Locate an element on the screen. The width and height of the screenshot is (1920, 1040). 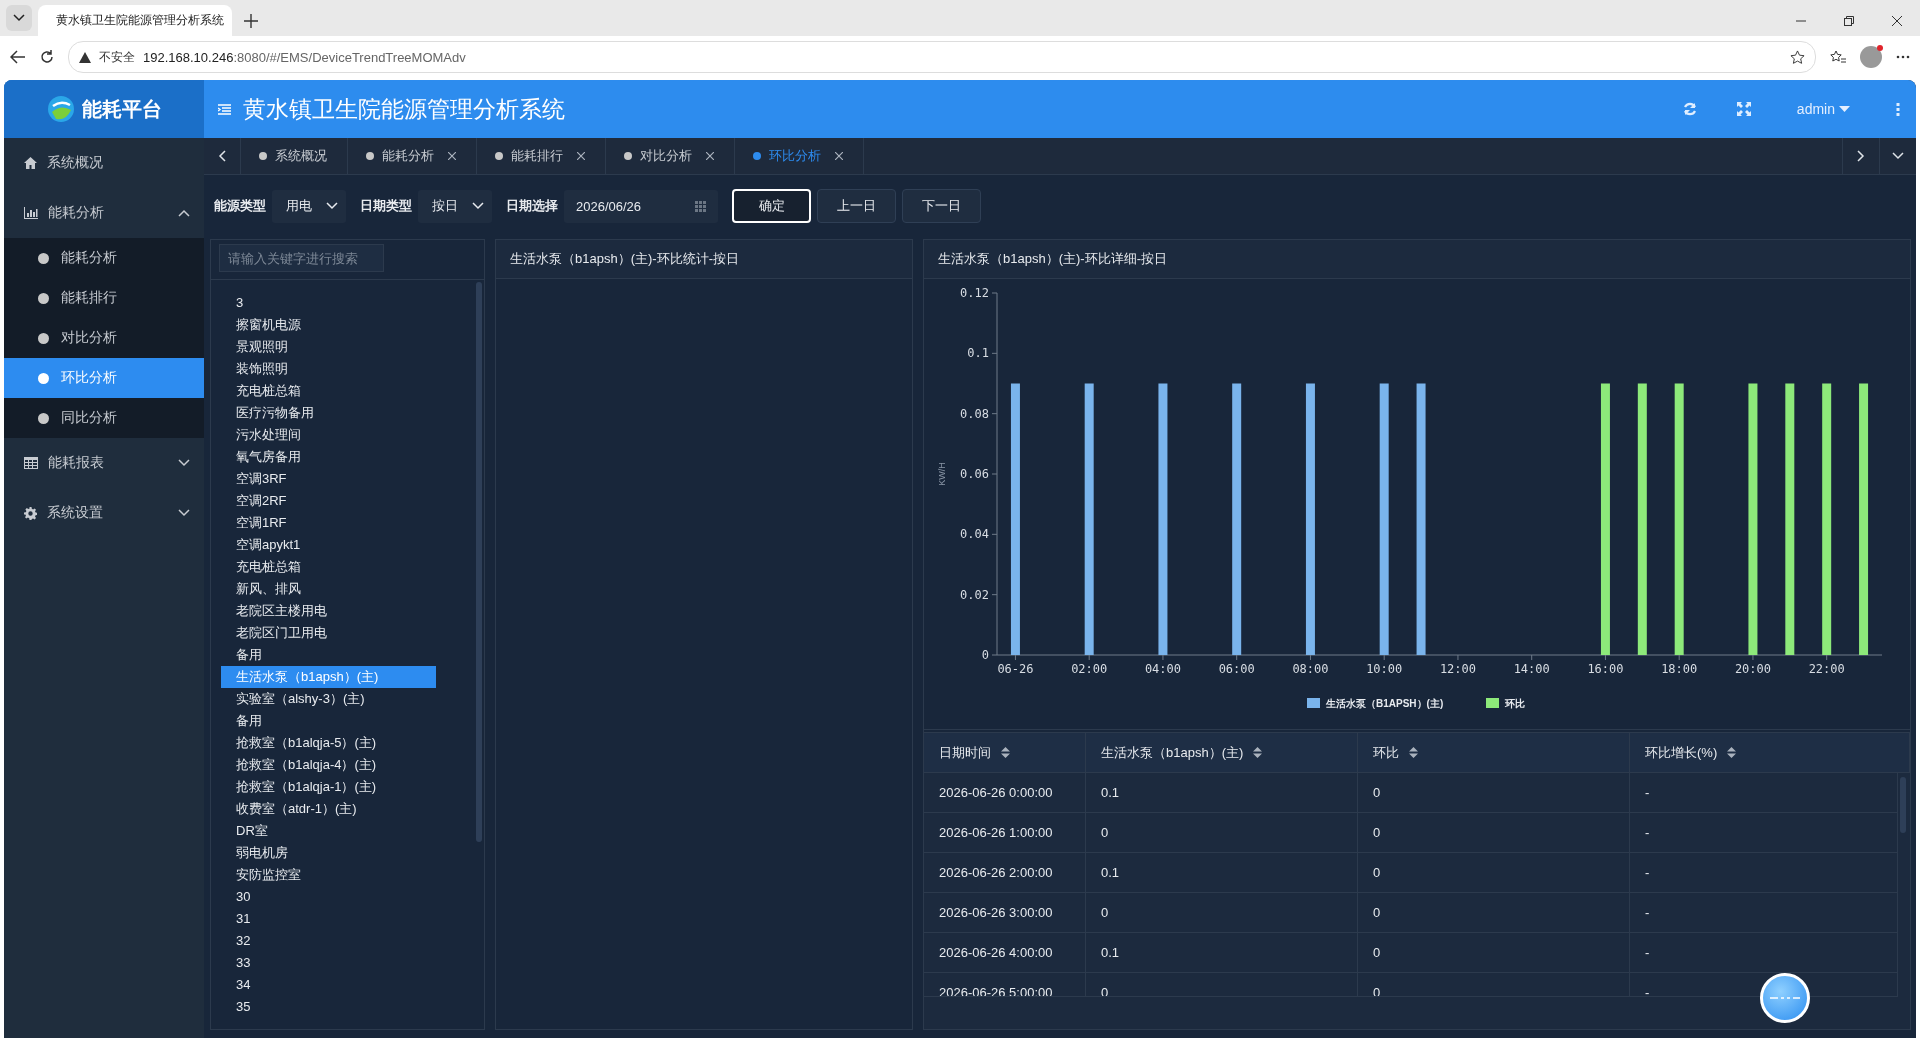
tree-item: 34 is located at coordinates (328, 985).